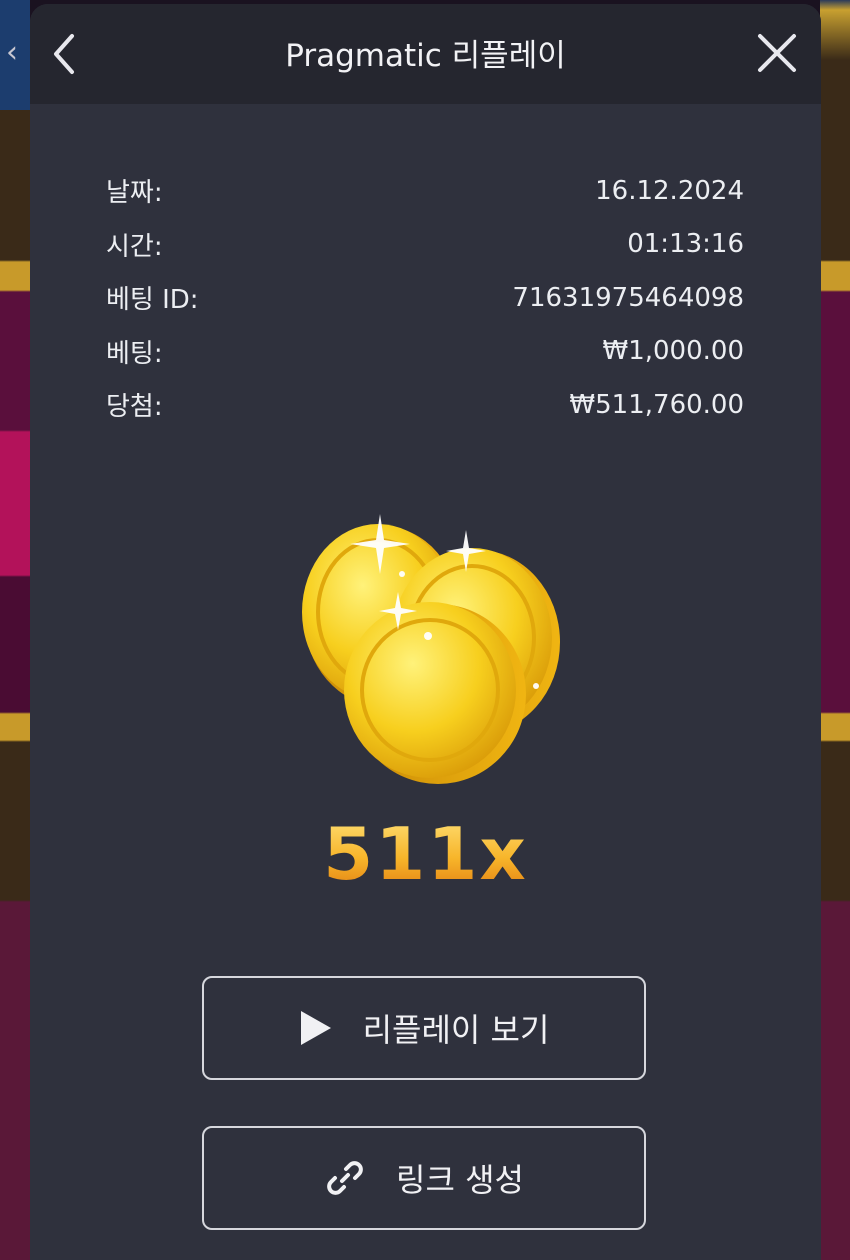  I want to click on panel-header: Pragmatic 리플레이, so click(425, 54).